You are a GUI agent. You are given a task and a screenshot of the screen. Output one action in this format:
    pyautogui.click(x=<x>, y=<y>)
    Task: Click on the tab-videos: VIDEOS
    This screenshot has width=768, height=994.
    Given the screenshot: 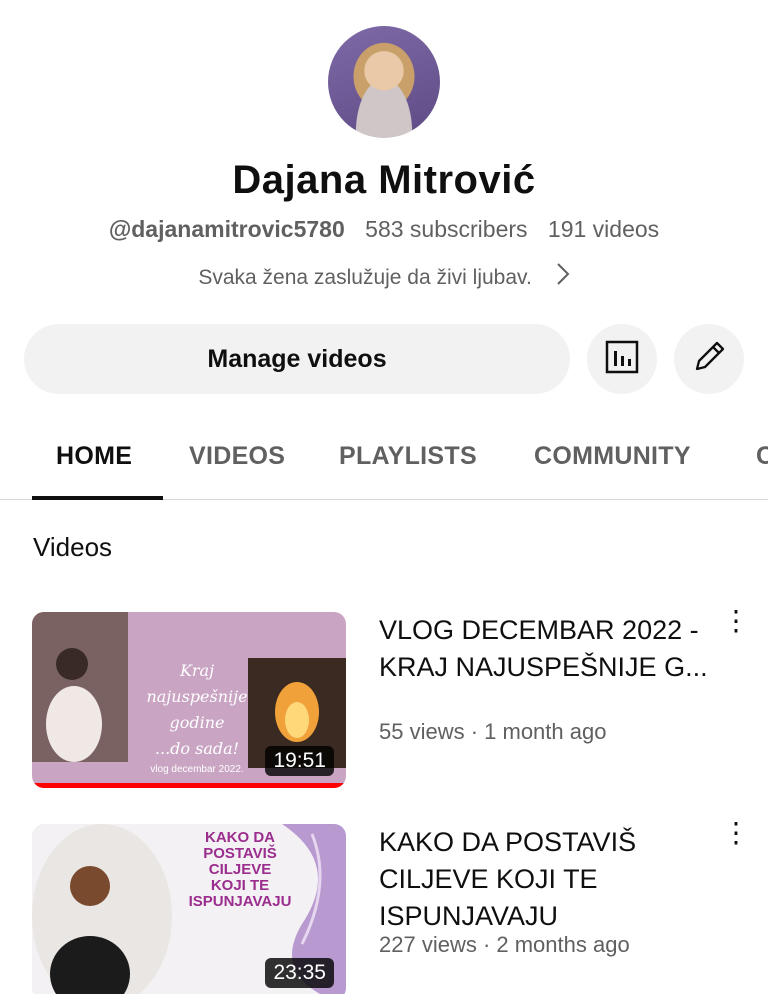 What is the action you would take?
    pyautogui.click(x=237, y=456)
    